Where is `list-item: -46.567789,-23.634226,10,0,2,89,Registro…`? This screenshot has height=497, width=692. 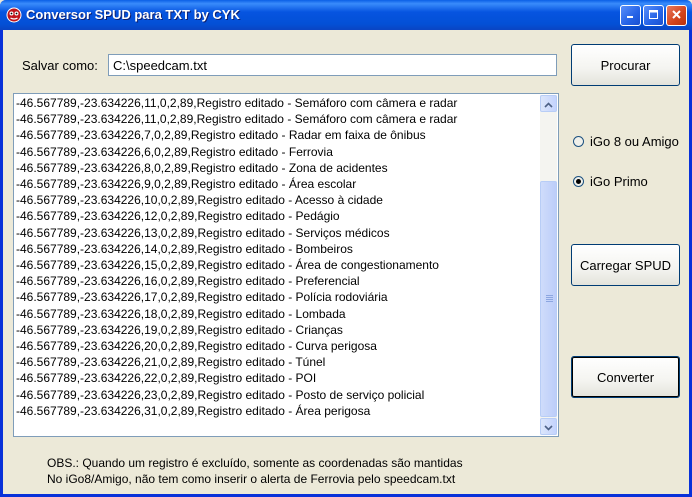 list-item: -46.567789,-23.634226,10,0,2,89,Registro… is located at coordinates (277, 200).